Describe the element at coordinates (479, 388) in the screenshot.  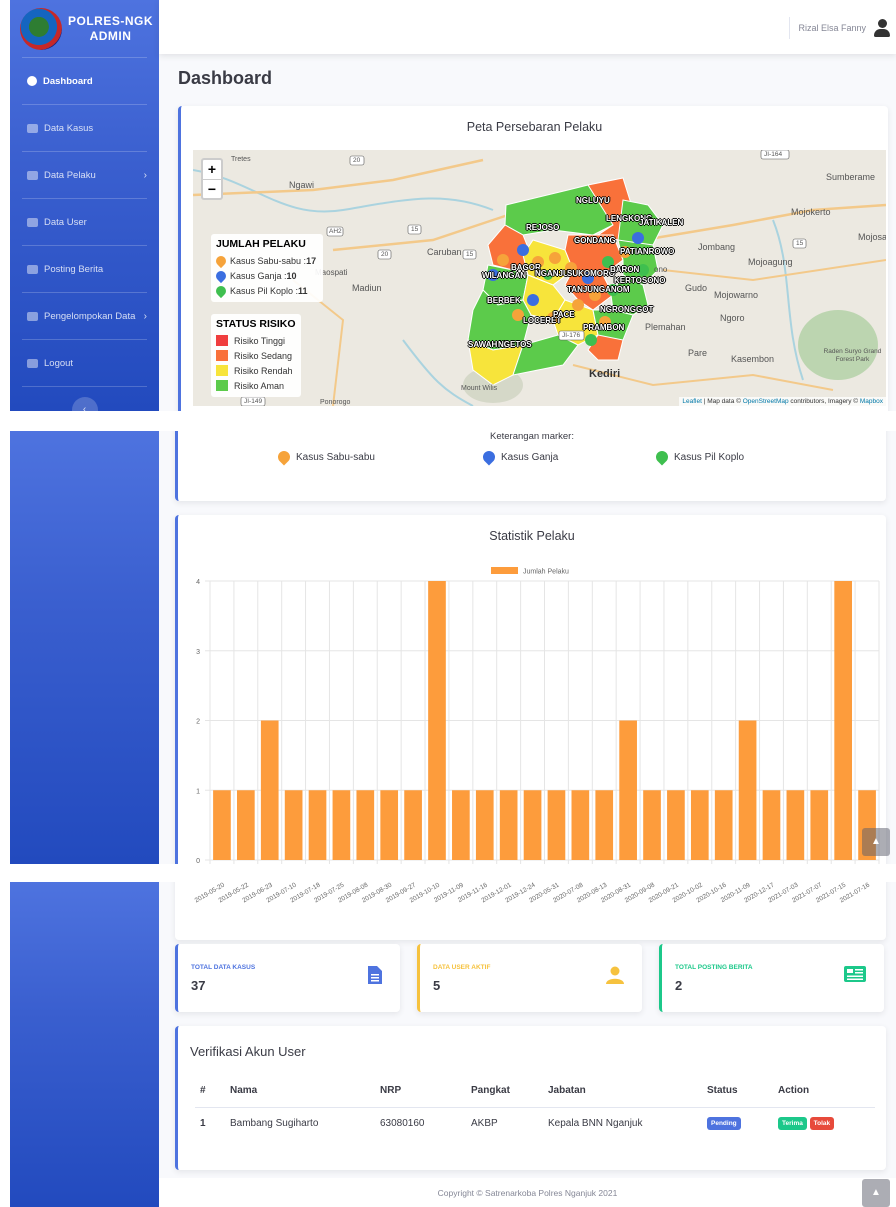
I see `place-label: Mount Wilis` at that location.